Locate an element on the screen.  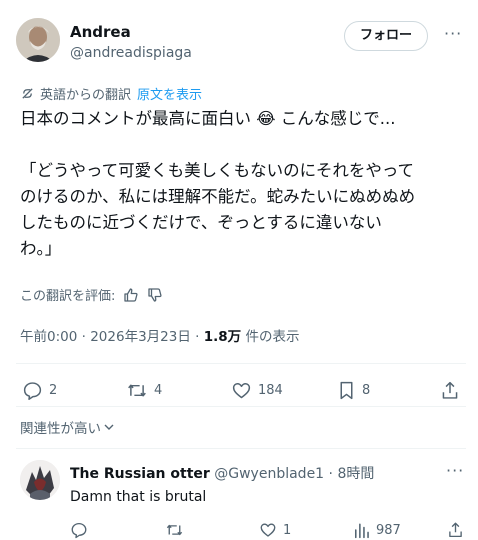
post-date: 2026年3月23日 is located at coordinates (140, 337).